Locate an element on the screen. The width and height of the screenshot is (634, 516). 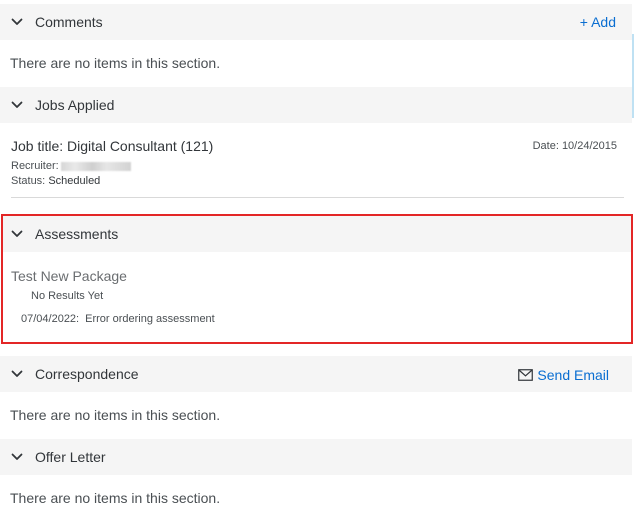
correspondence-section-title: Correspondence is located at coordinates (87, 374).